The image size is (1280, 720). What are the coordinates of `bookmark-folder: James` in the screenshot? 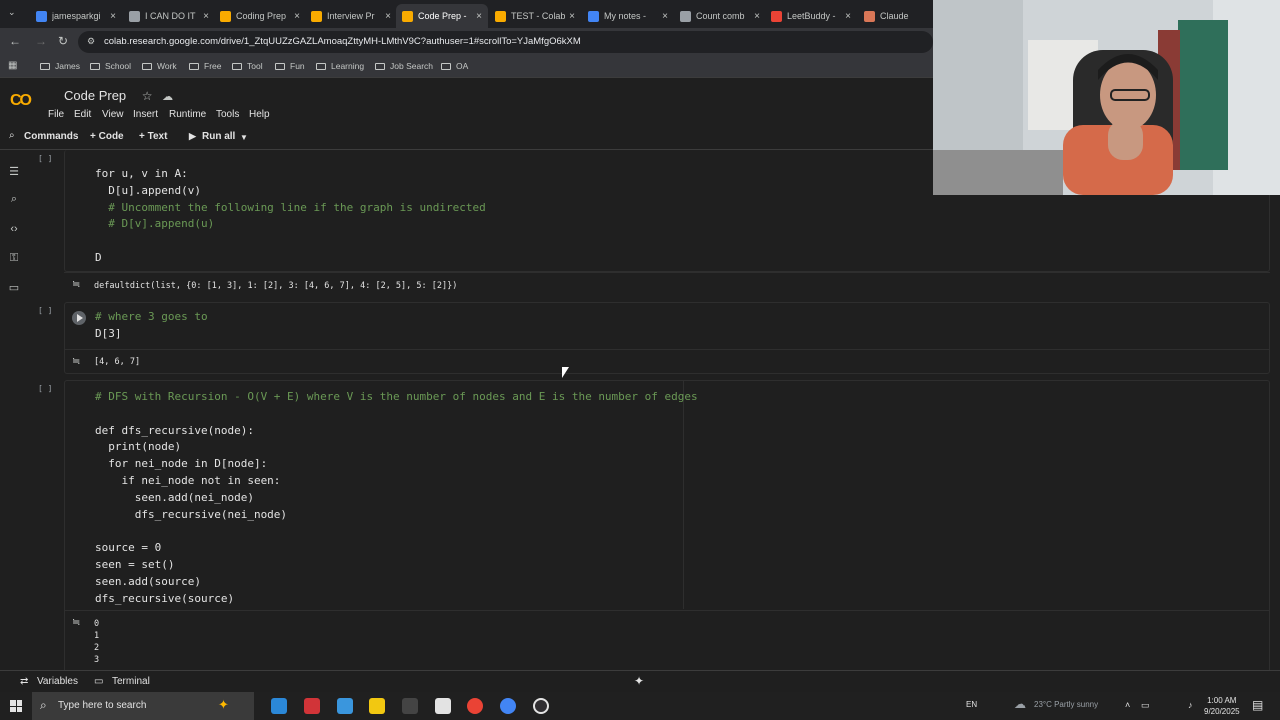 It's located at (60, 66).